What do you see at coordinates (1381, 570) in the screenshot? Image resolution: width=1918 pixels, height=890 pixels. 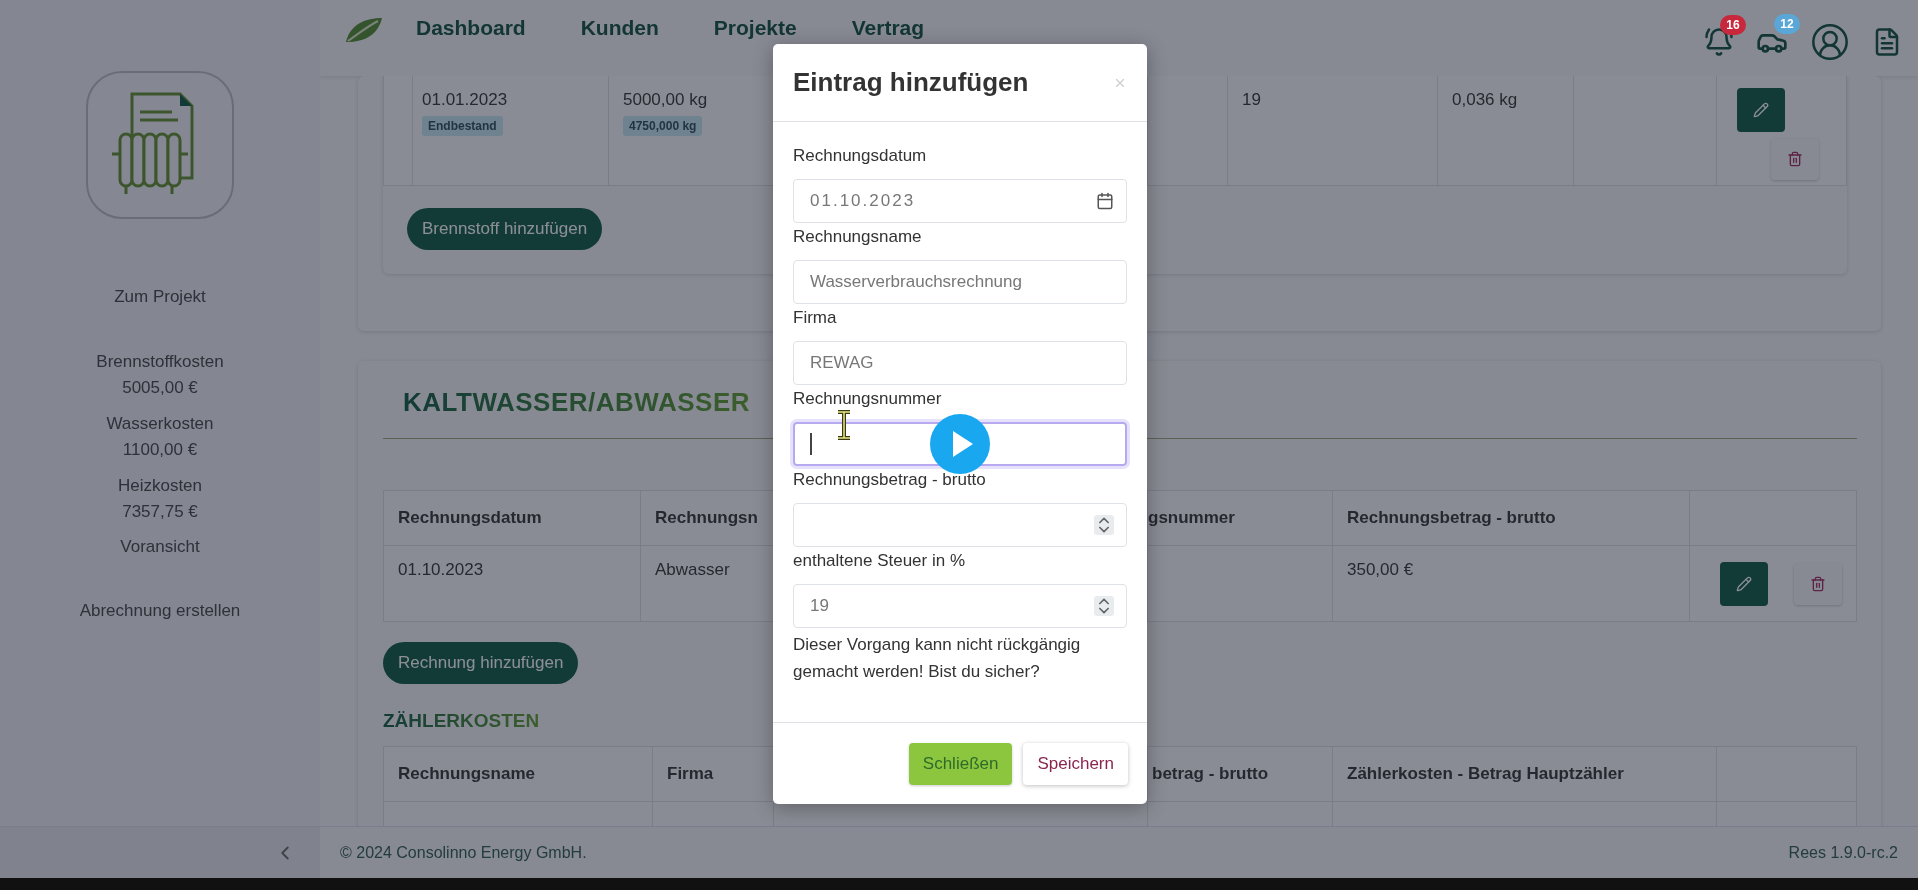 I see `amount-cell-text: 350,00 €` at bounding box center [1381, 570].